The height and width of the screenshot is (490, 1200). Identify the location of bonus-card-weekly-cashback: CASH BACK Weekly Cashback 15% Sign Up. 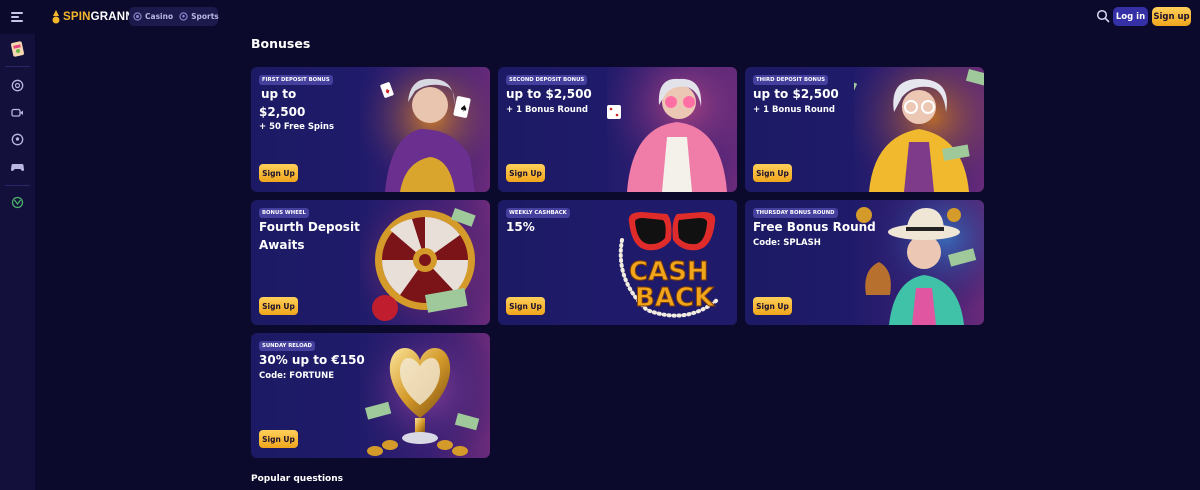
(617, 262).